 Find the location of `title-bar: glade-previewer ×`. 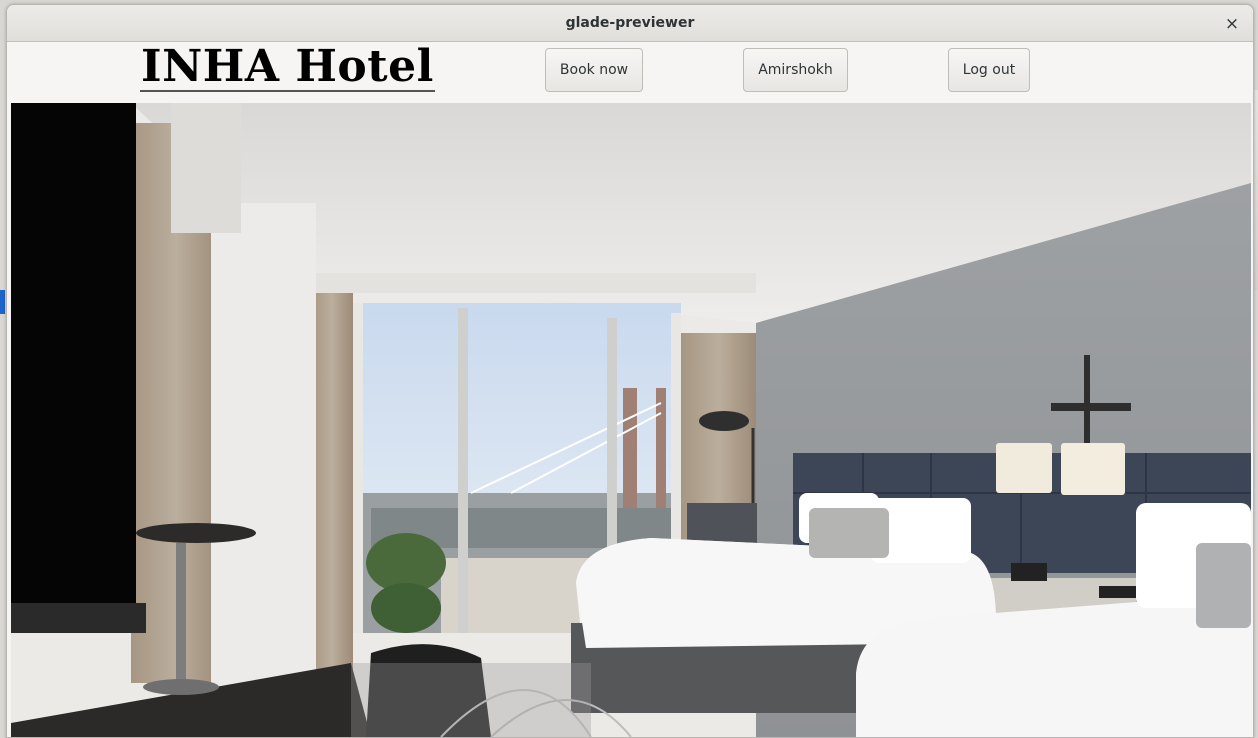

title-bar: glade-previewer × is located at coordinates (630, 23).